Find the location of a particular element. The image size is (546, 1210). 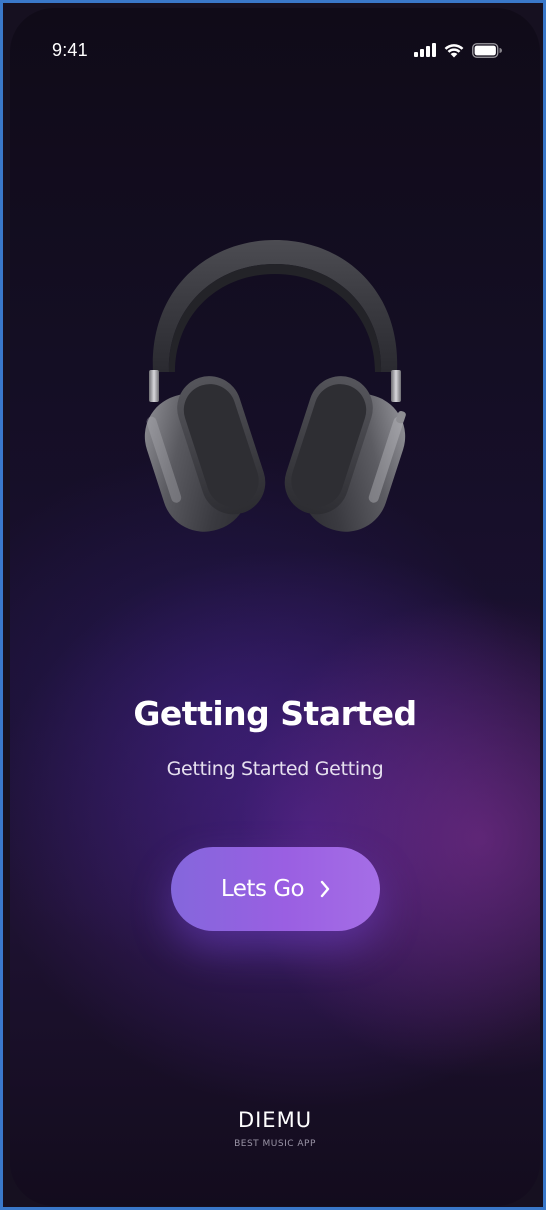

brand-tagline: BEST MUSIC APP is located at coordinates (275, 1144).